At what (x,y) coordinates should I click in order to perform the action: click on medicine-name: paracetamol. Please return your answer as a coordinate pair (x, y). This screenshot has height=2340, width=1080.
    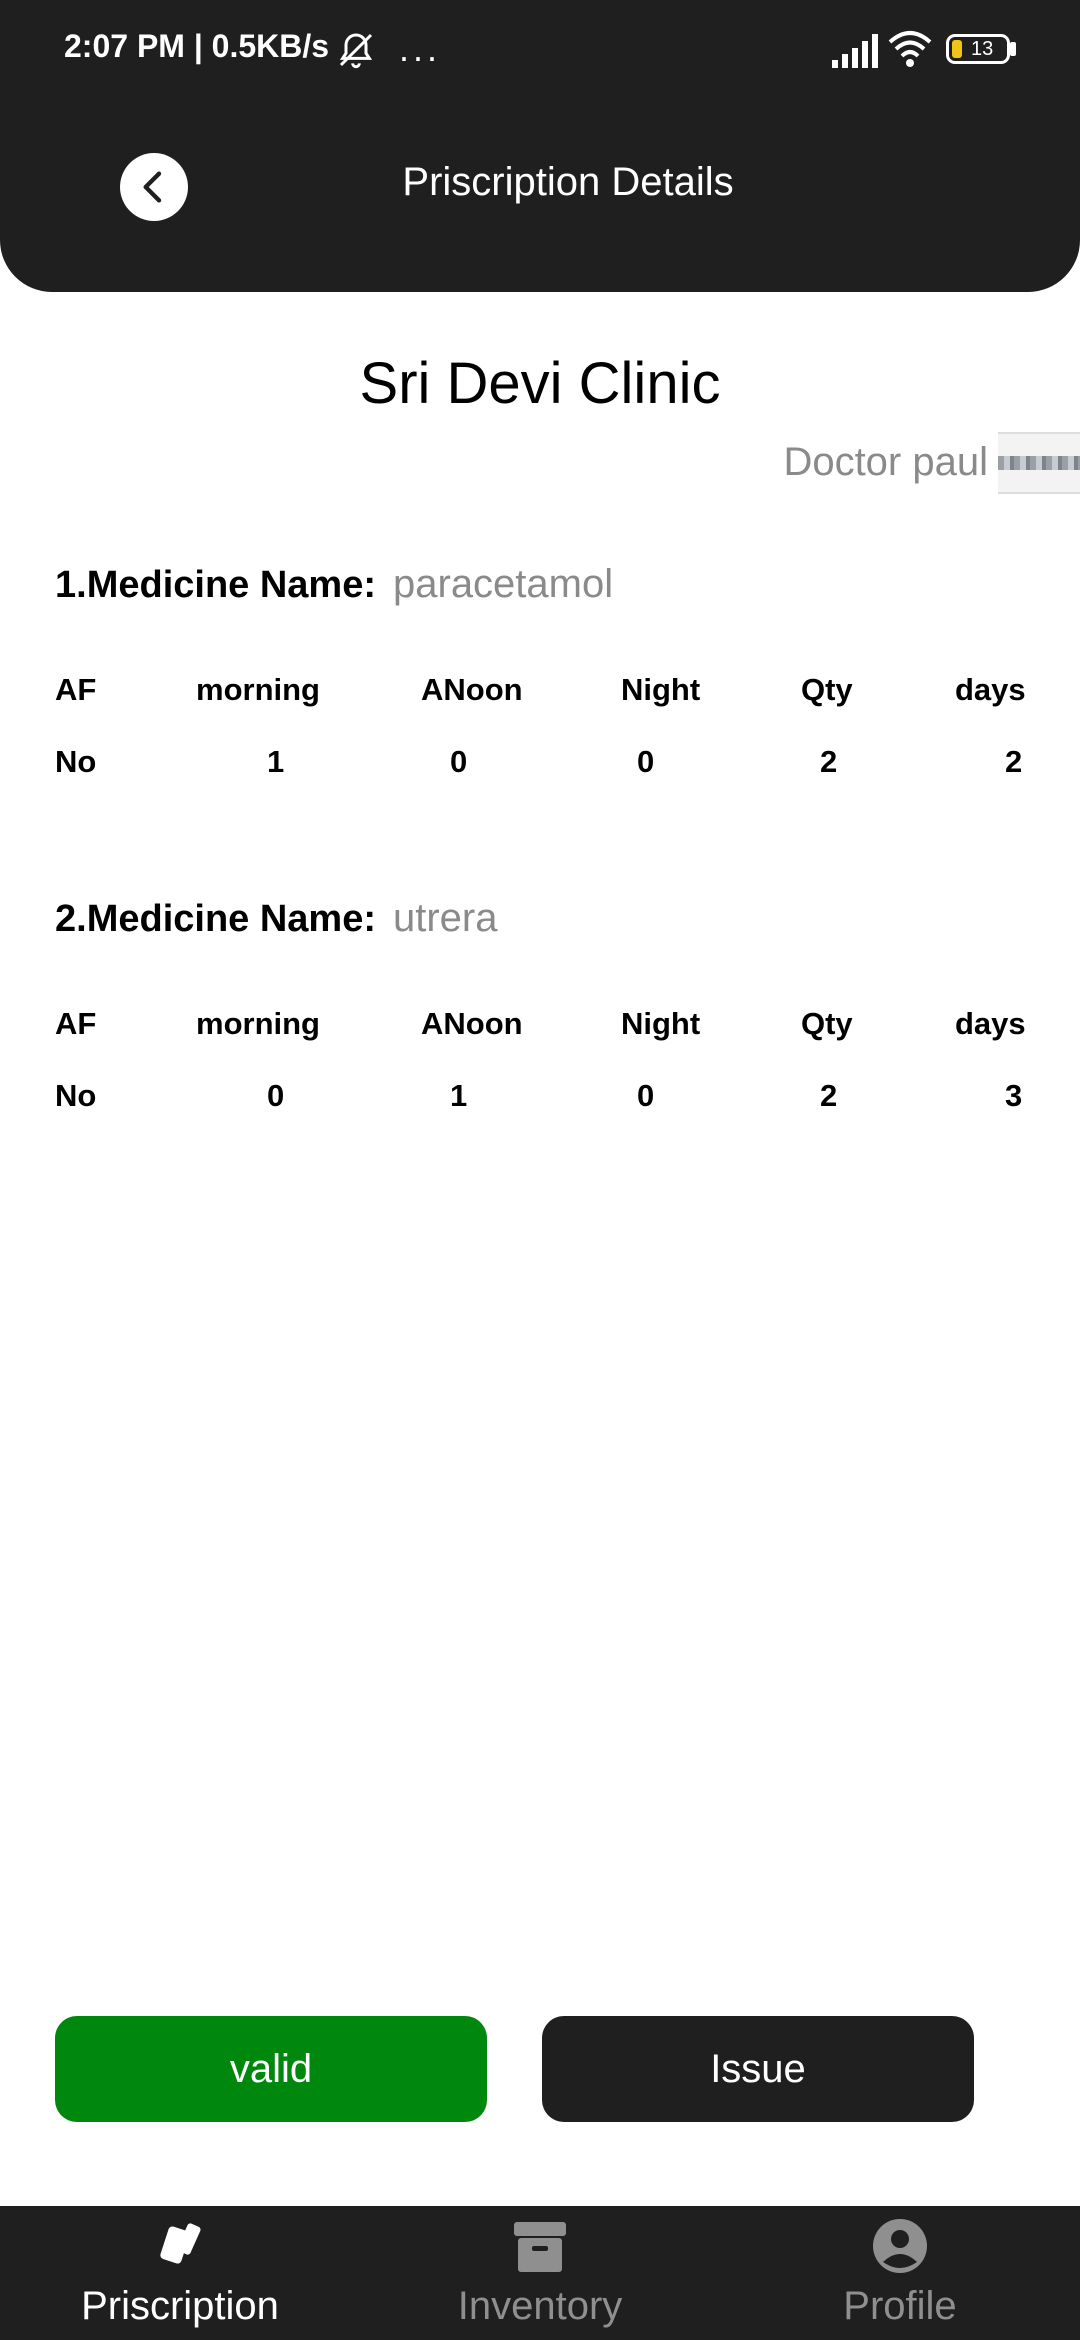
    Looking at the image, I should click on (503, 584).